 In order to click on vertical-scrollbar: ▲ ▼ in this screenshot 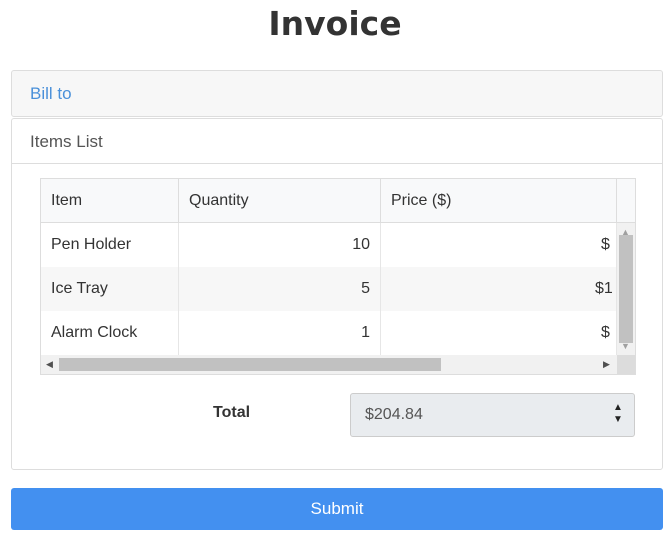, I will do `click(626, 289)`.